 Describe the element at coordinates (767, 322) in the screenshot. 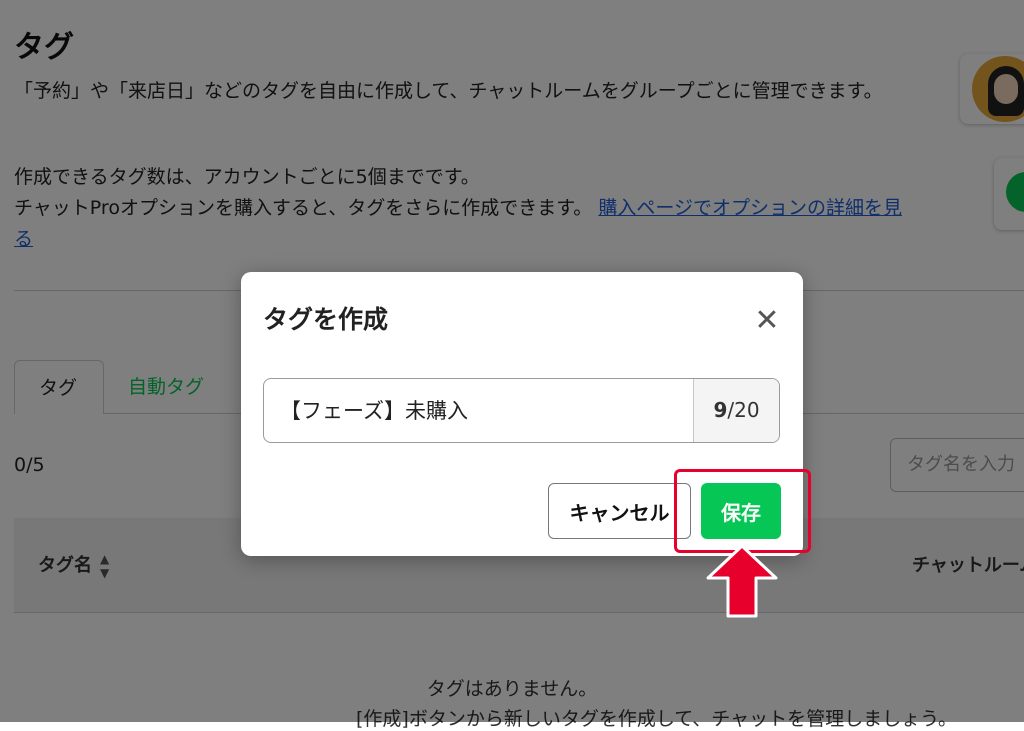

I see `close-icon: ✕` at that location.